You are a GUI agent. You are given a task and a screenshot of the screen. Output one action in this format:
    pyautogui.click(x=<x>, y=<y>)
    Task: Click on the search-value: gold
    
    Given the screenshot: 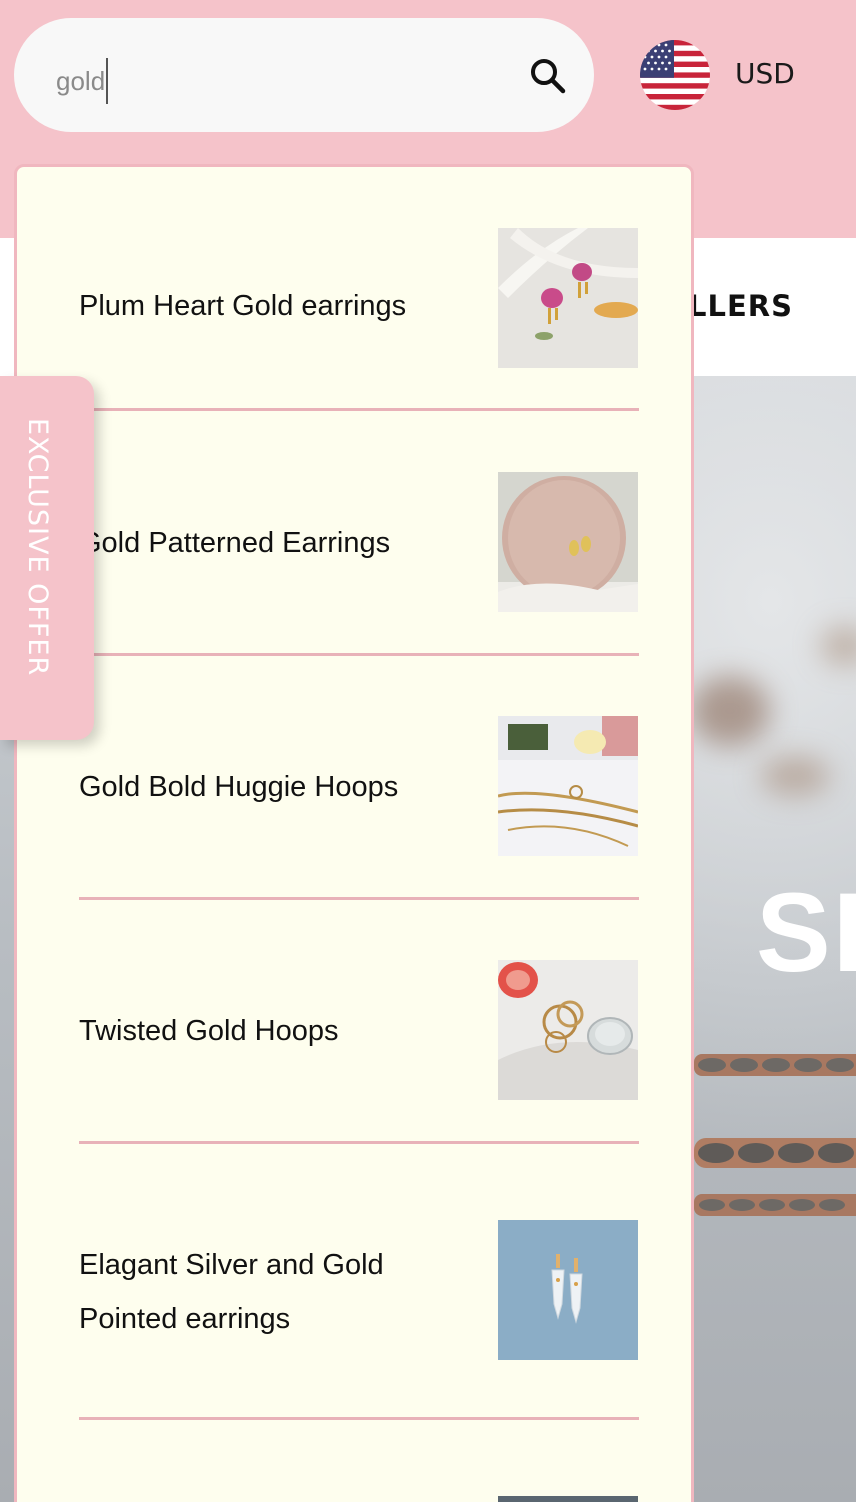 What is the action you would take?
    pyautogui.click(x=81, y=80)
    